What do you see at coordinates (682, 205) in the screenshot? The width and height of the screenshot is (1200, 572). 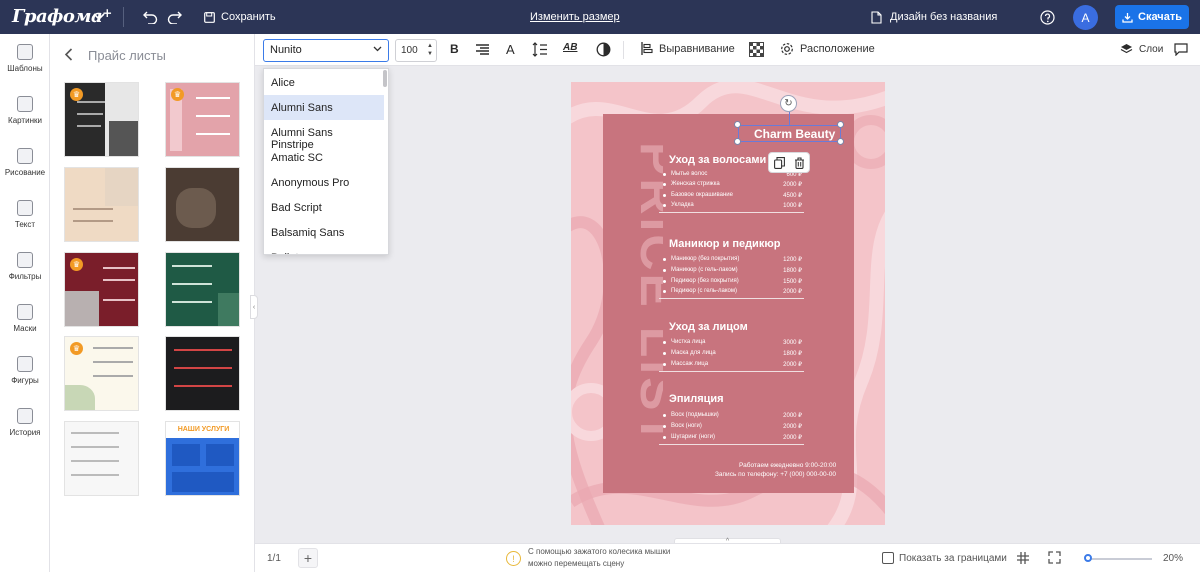 I see `service-name: Укладка` at bounding box center [682, 205].